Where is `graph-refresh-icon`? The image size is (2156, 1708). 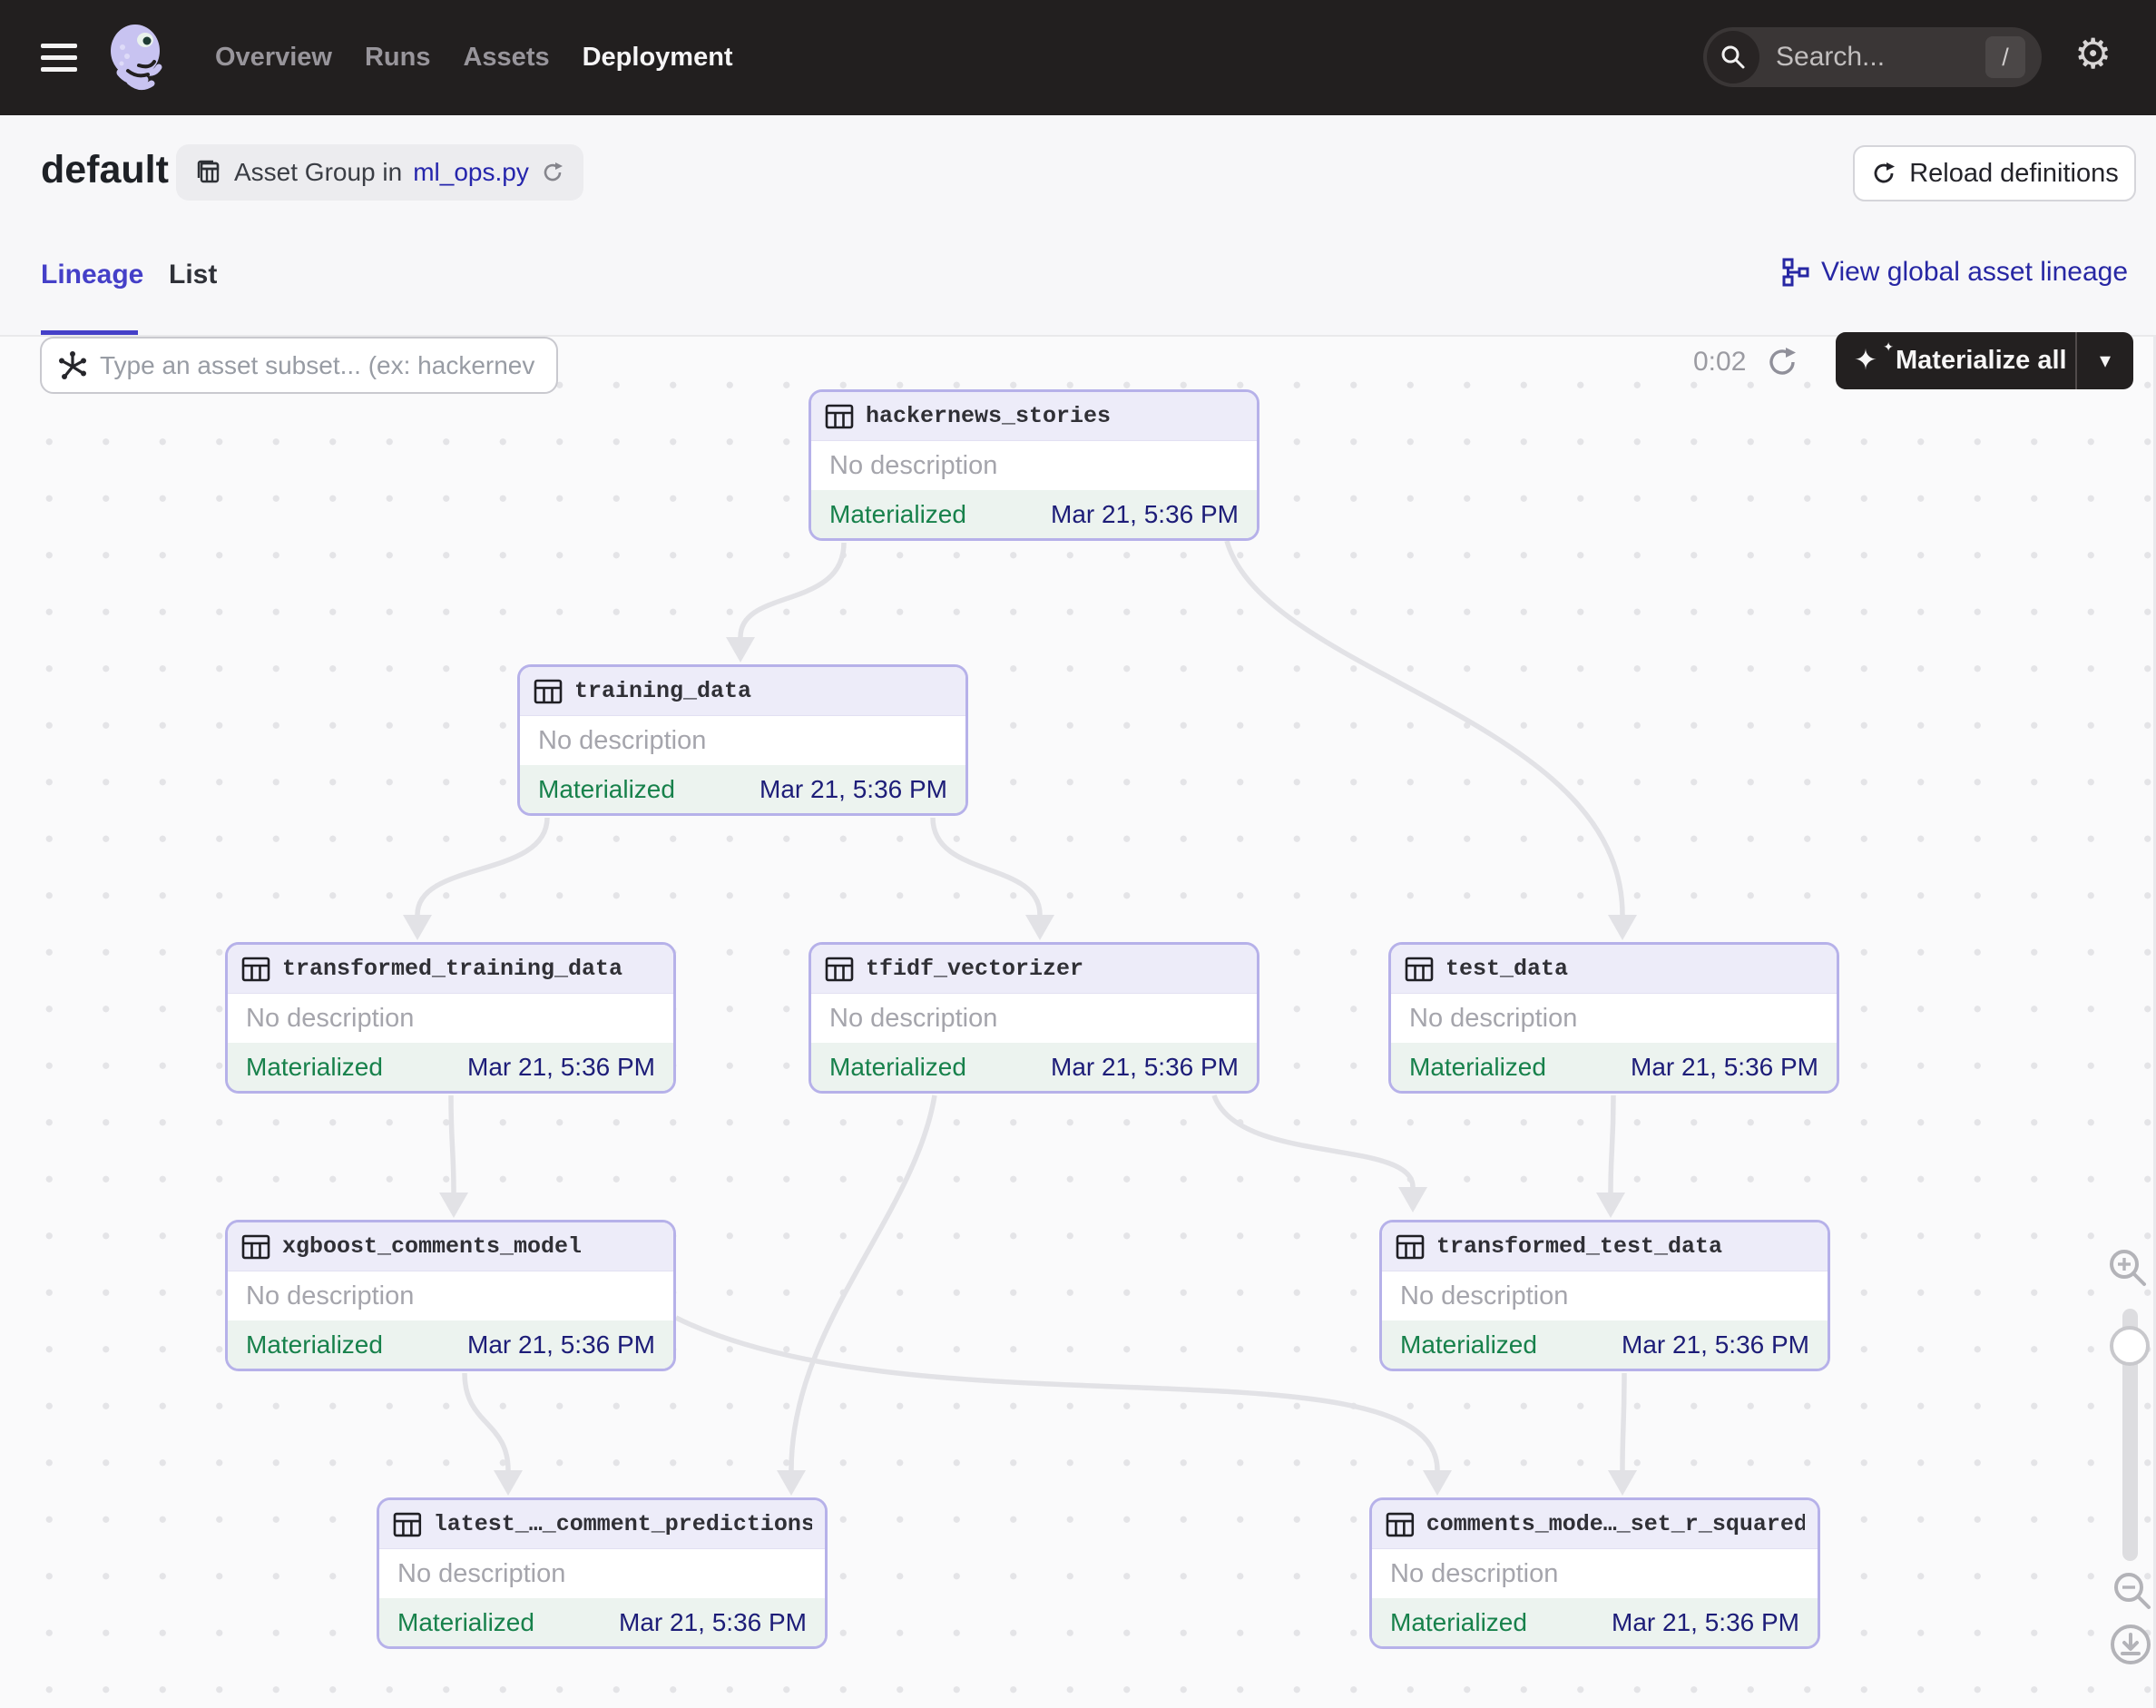 graph-refresh-icon is located at coordinates (1782, 362).